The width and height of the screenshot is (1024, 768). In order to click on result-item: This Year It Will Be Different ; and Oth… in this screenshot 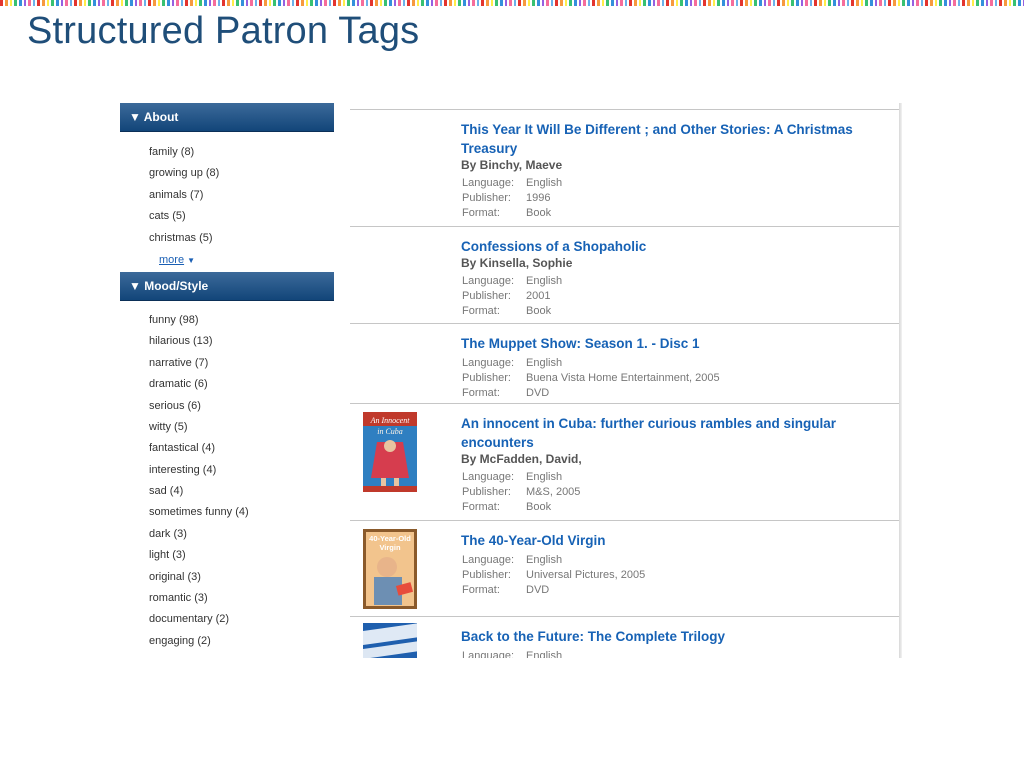, I will do `click(625, 168)`.